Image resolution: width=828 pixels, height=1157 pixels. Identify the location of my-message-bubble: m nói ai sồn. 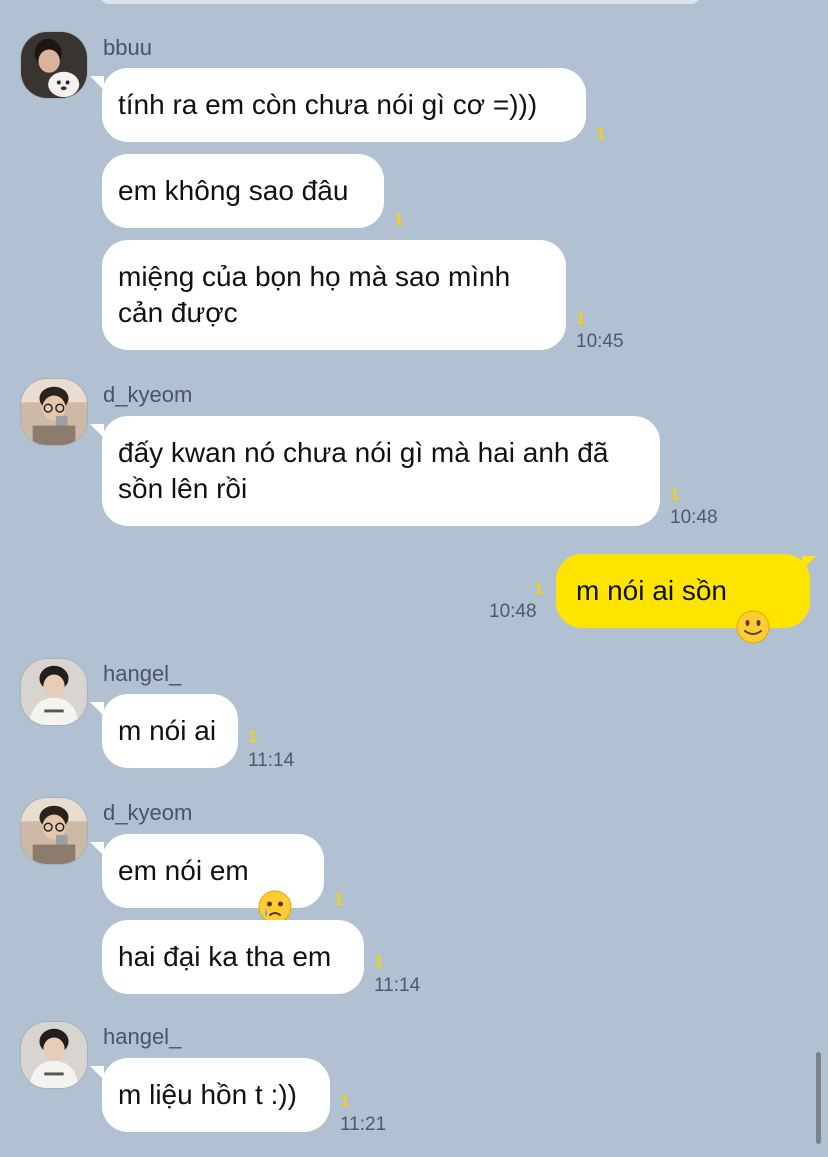
(683, 599).